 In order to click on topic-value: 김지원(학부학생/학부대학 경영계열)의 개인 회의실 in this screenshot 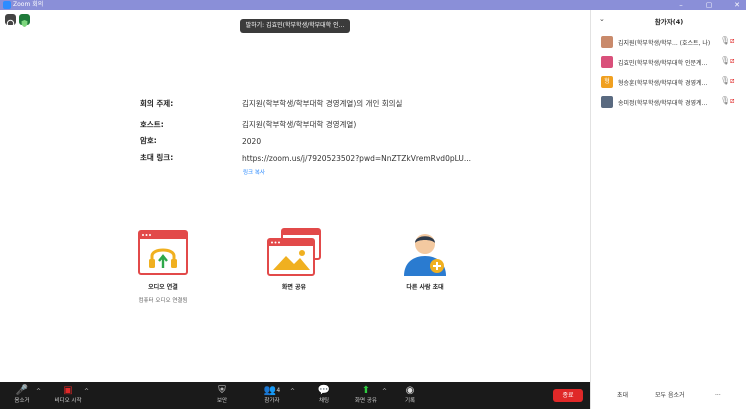, I will do `click(322, 103)`.